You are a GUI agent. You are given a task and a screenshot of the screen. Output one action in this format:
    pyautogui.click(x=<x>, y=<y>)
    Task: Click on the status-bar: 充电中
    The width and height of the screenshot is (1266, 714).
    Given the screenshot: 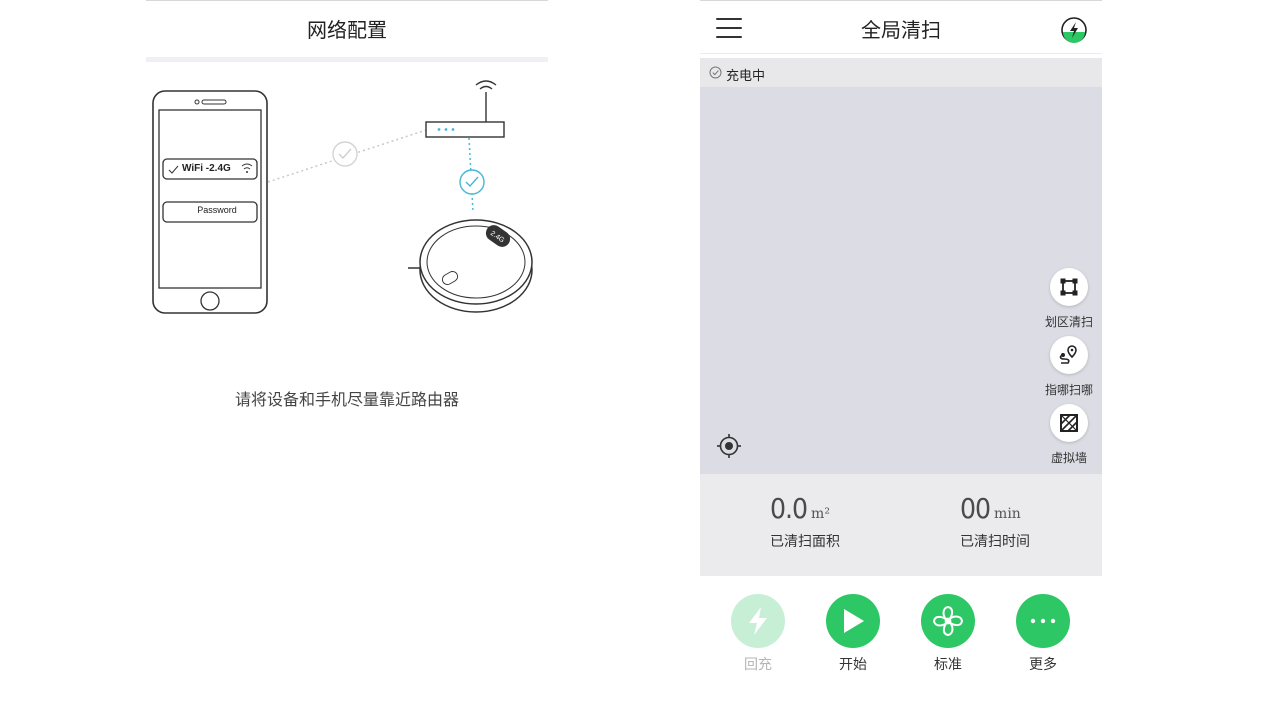 What is the action you would take?
    pyautogui.click(x=901, y=72)
    